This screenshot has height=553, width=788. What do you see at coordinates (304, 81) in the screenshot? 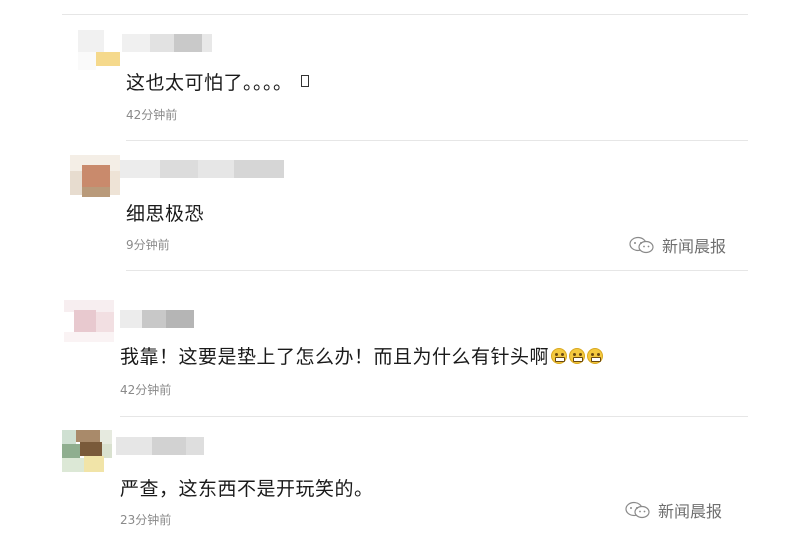
I see `missing-glyph` at bounding box center [304, 81].